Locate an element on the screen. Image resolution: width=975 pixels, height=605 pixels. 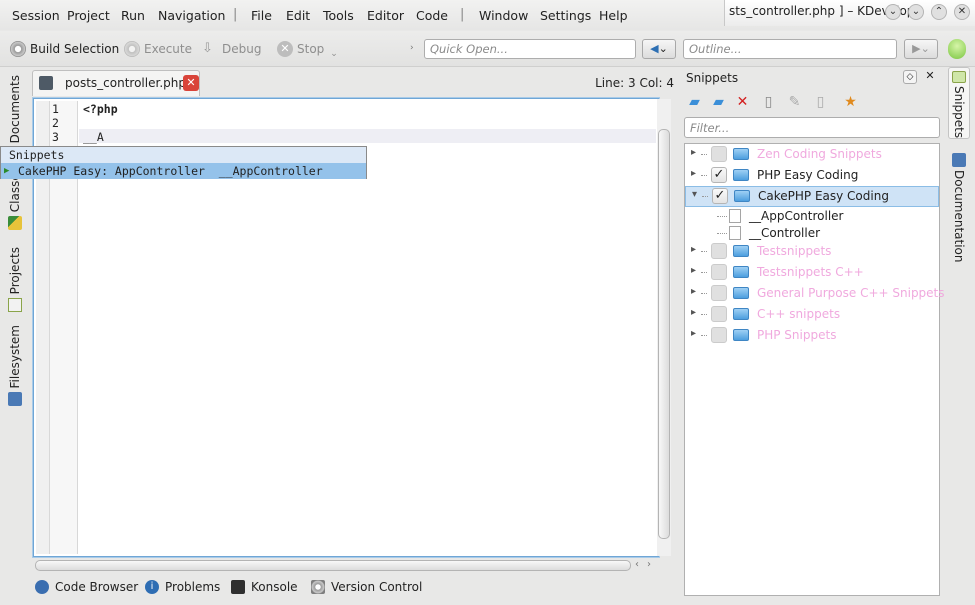
navigate-back-button: ◀⌄ is located at coordinates (659, 49).